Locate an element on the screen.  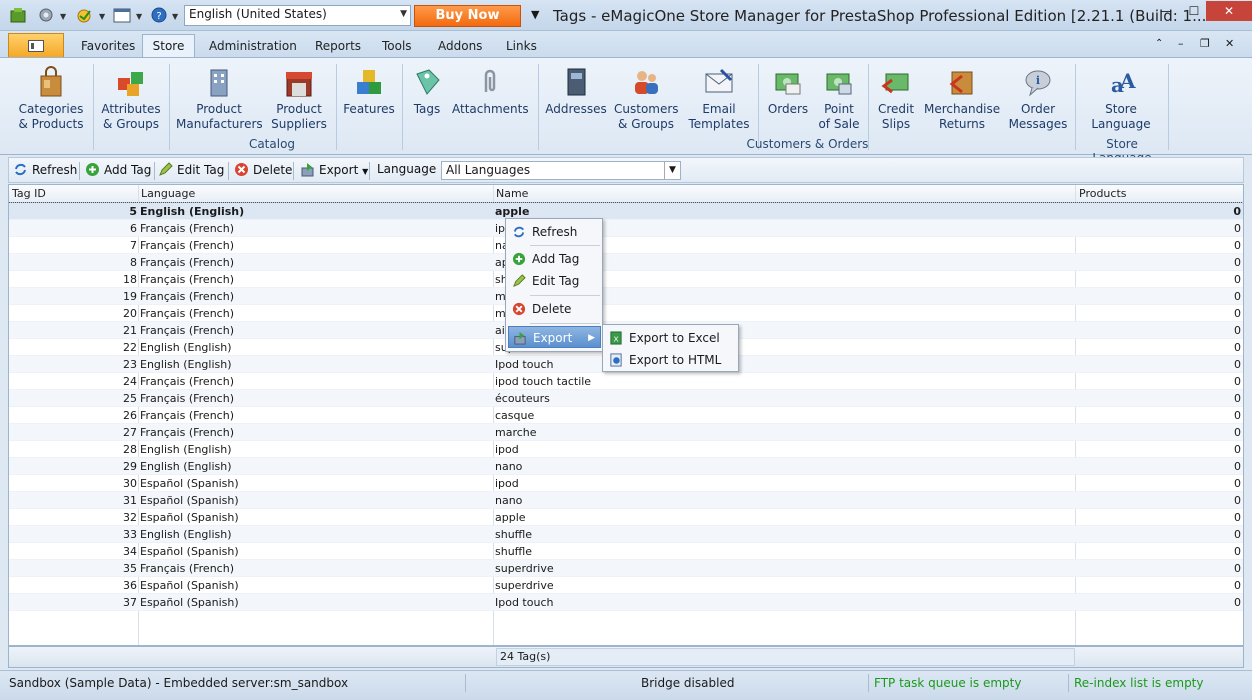
tab-reports: Reports is located at coordinates (338, 46).